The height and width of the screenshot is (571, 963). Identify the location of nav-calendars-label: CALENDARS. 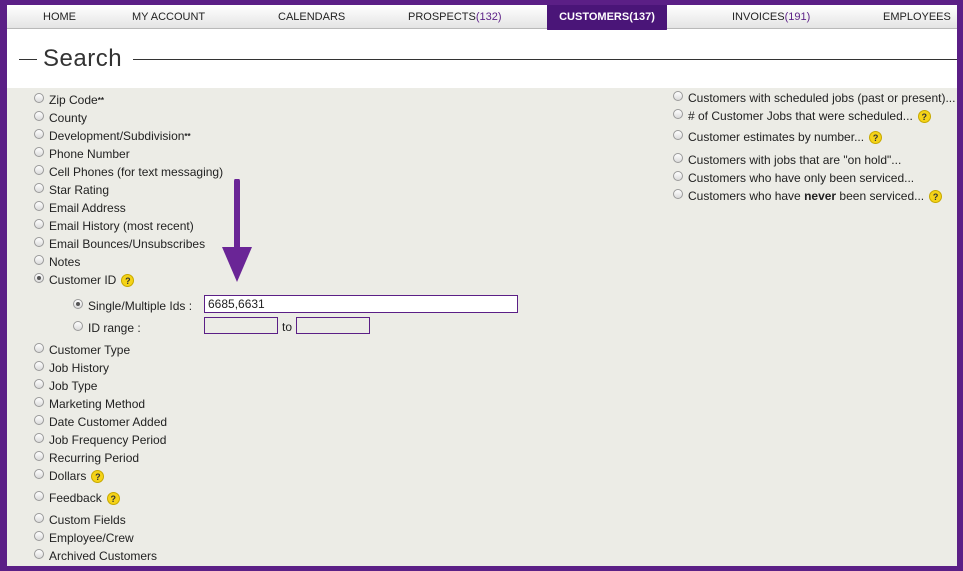
(312, 17).